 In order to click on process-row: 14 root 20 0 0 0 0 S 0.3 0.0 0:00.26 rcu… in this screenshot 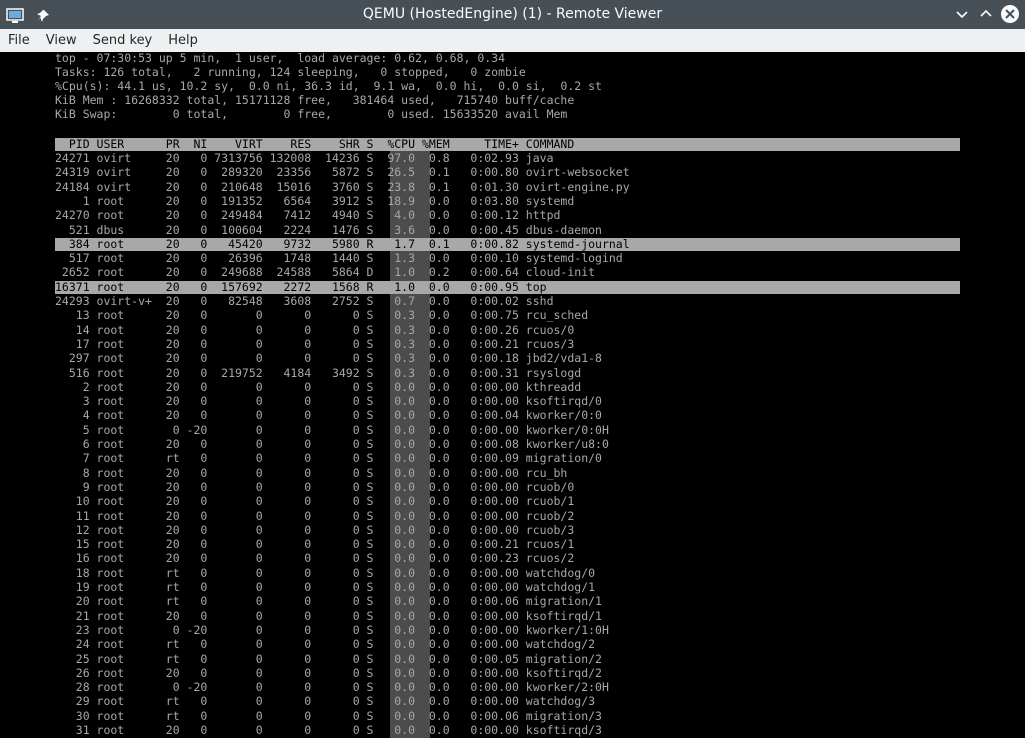, I will do `click(315, 330)`.